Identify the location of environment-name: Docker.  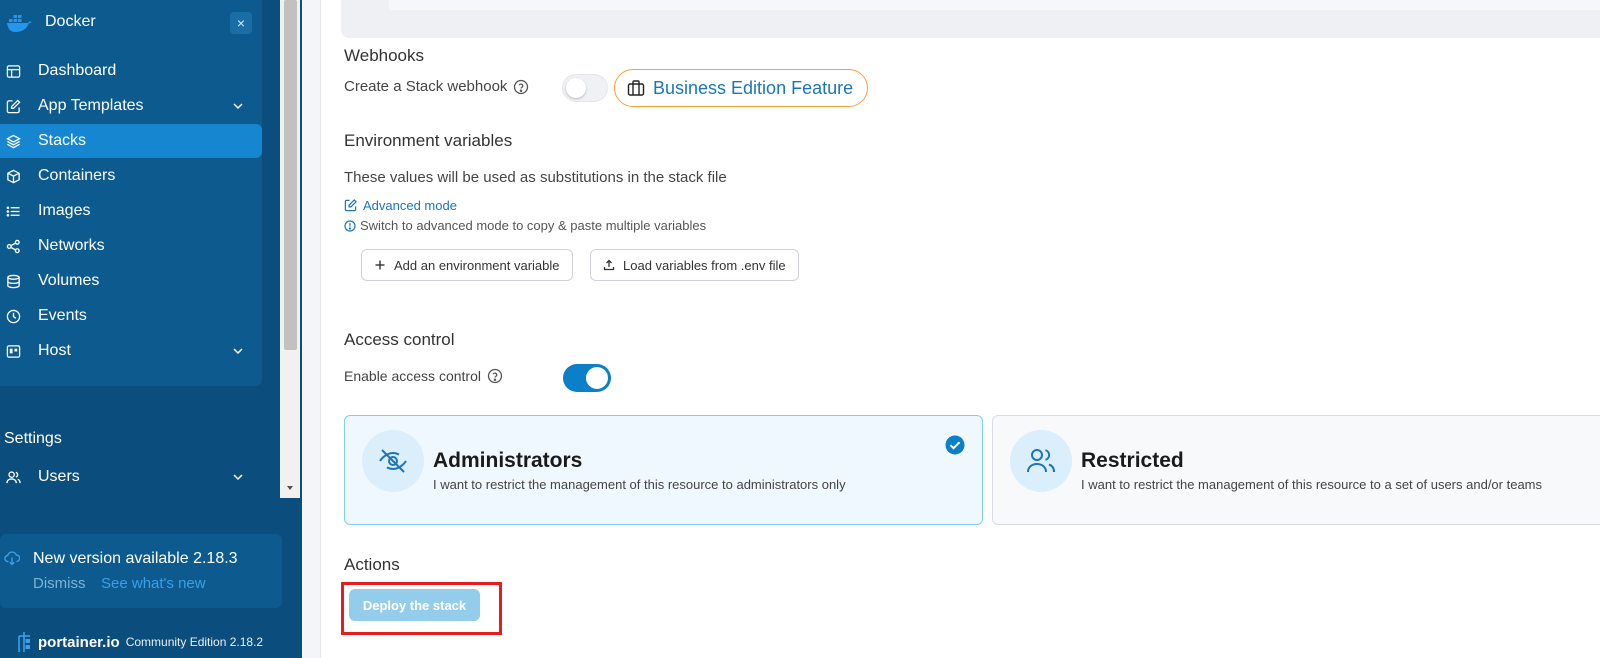
(70, 21).